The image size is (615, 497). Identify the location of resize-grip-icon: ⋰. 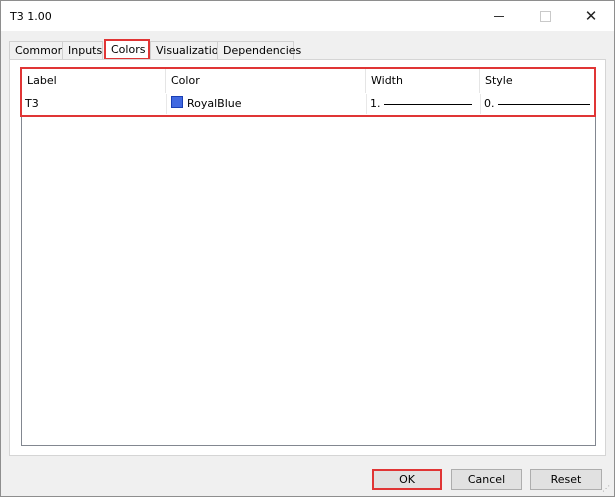
(607, 489).